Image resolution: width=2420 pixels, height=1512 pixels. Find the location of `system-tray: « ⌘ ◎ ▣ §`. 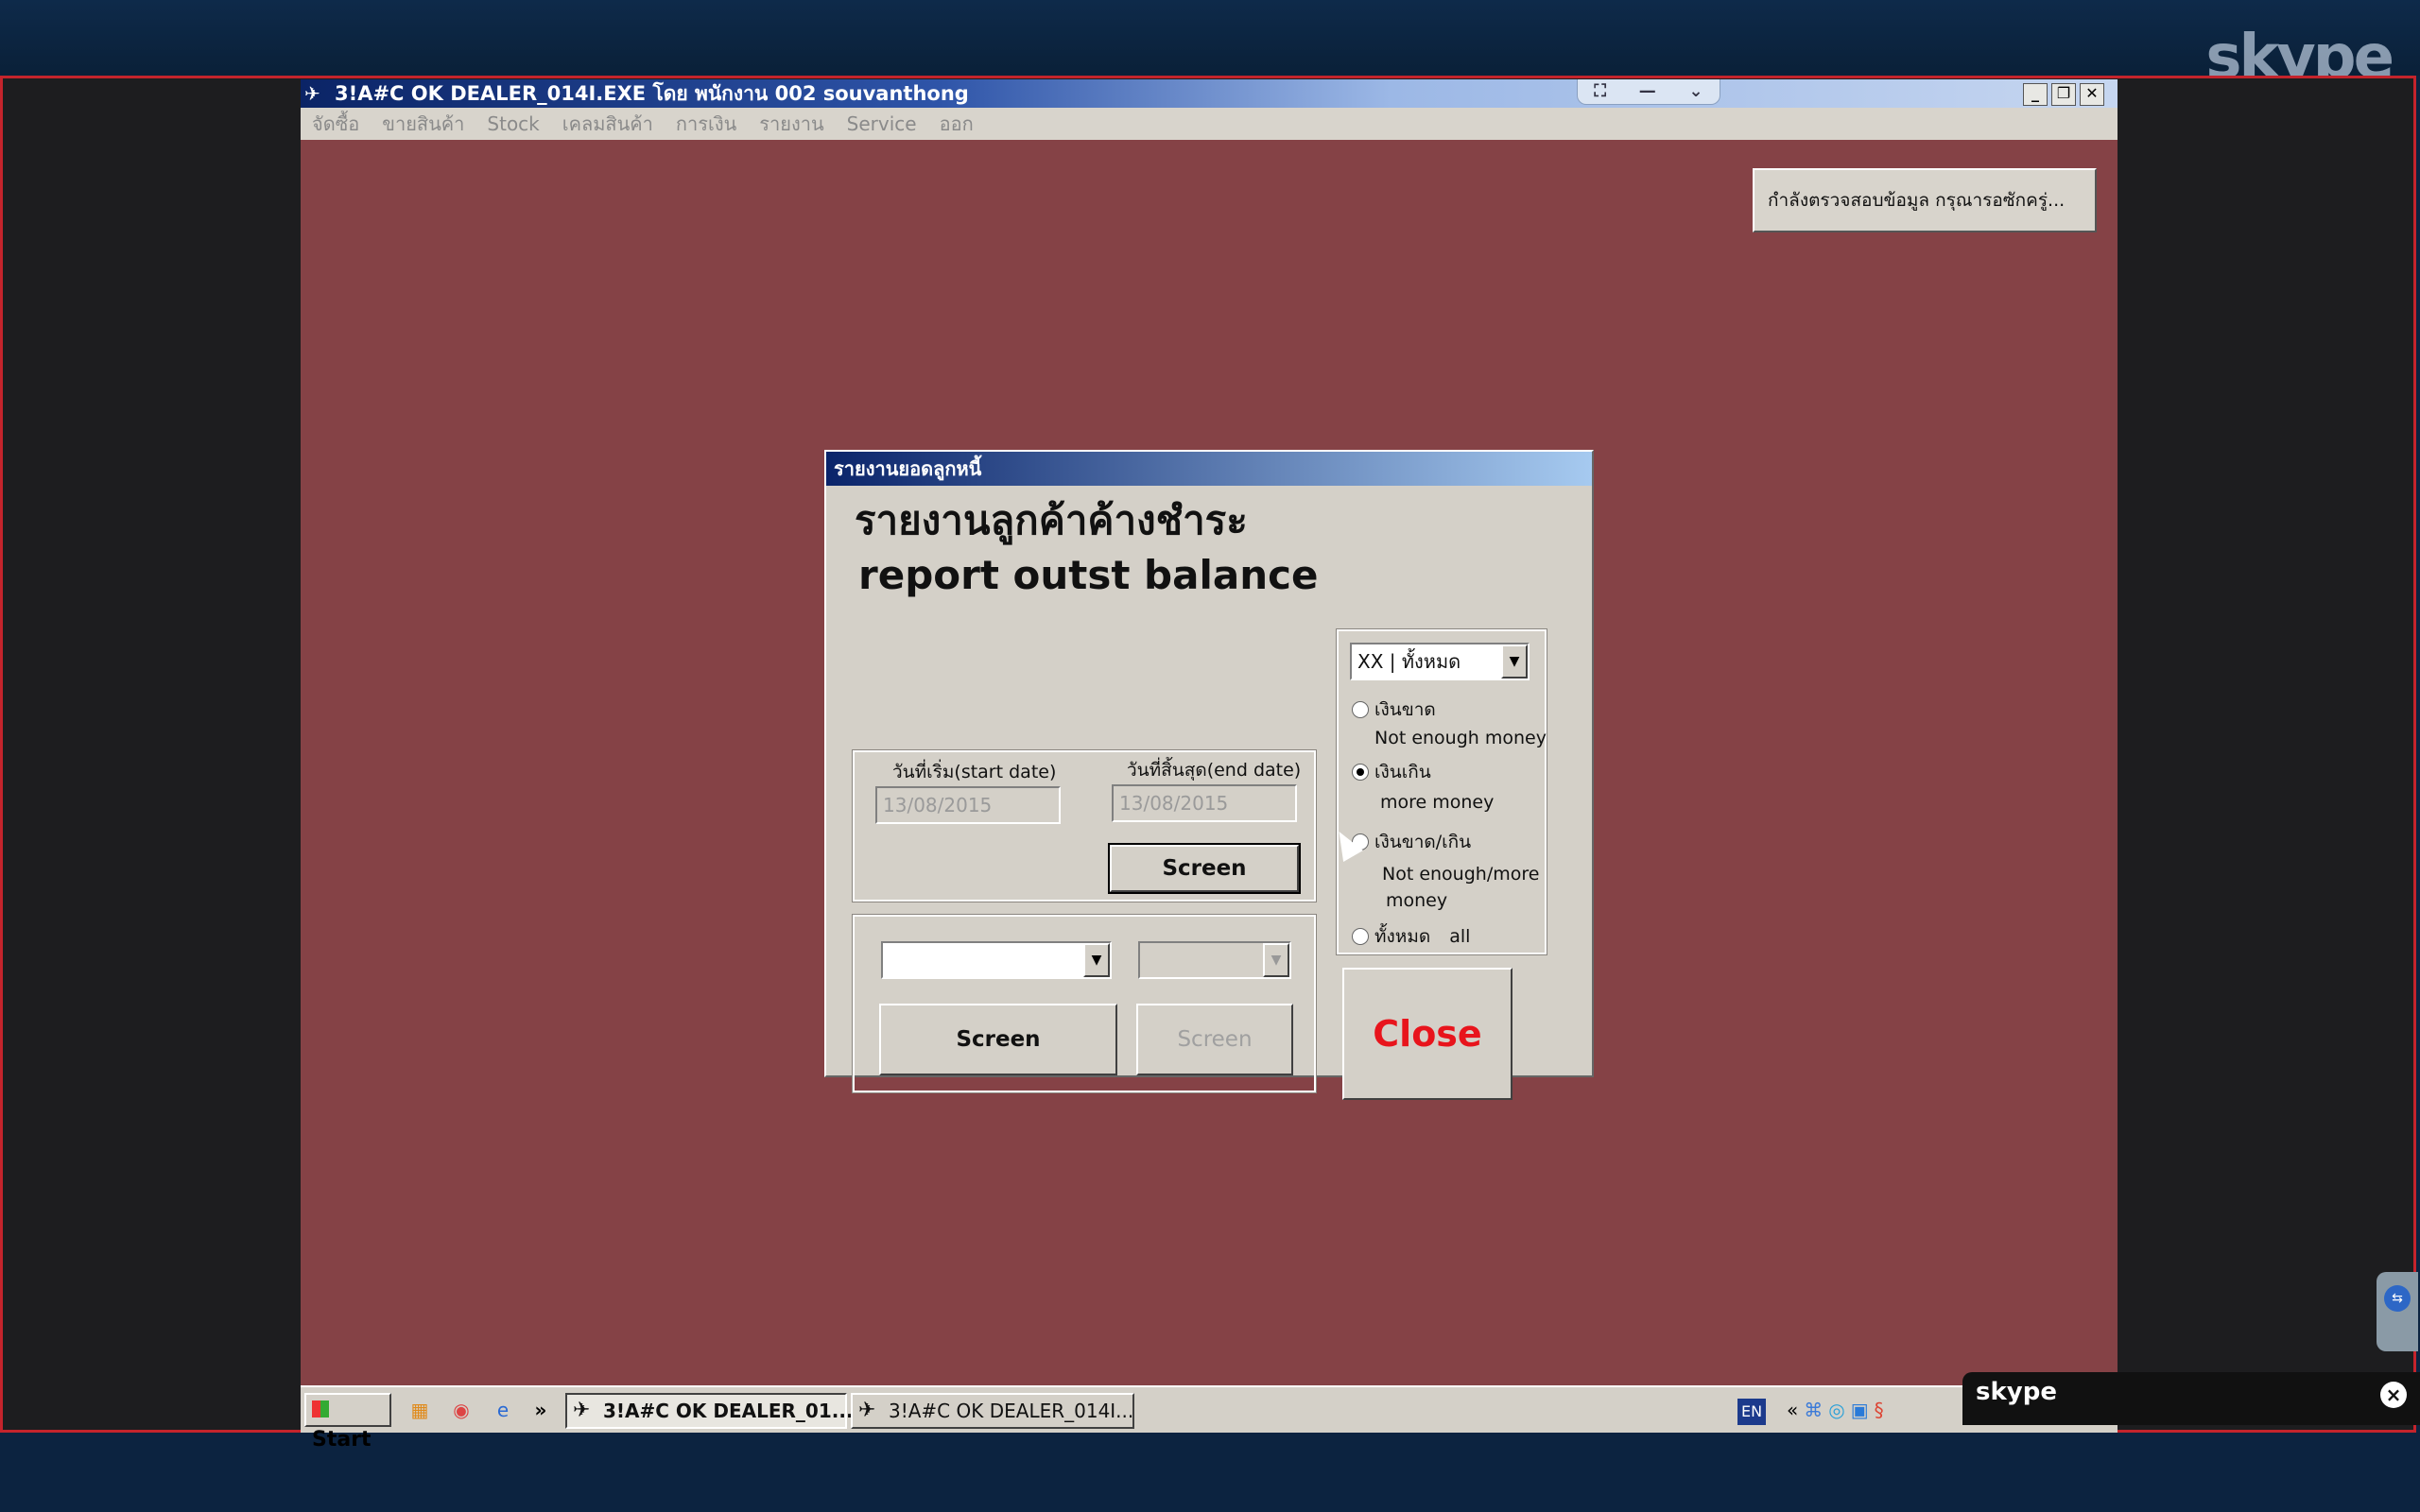

system-tray: « ⌘ ◎ ▣ § is located at coordinates (1836, 1410).